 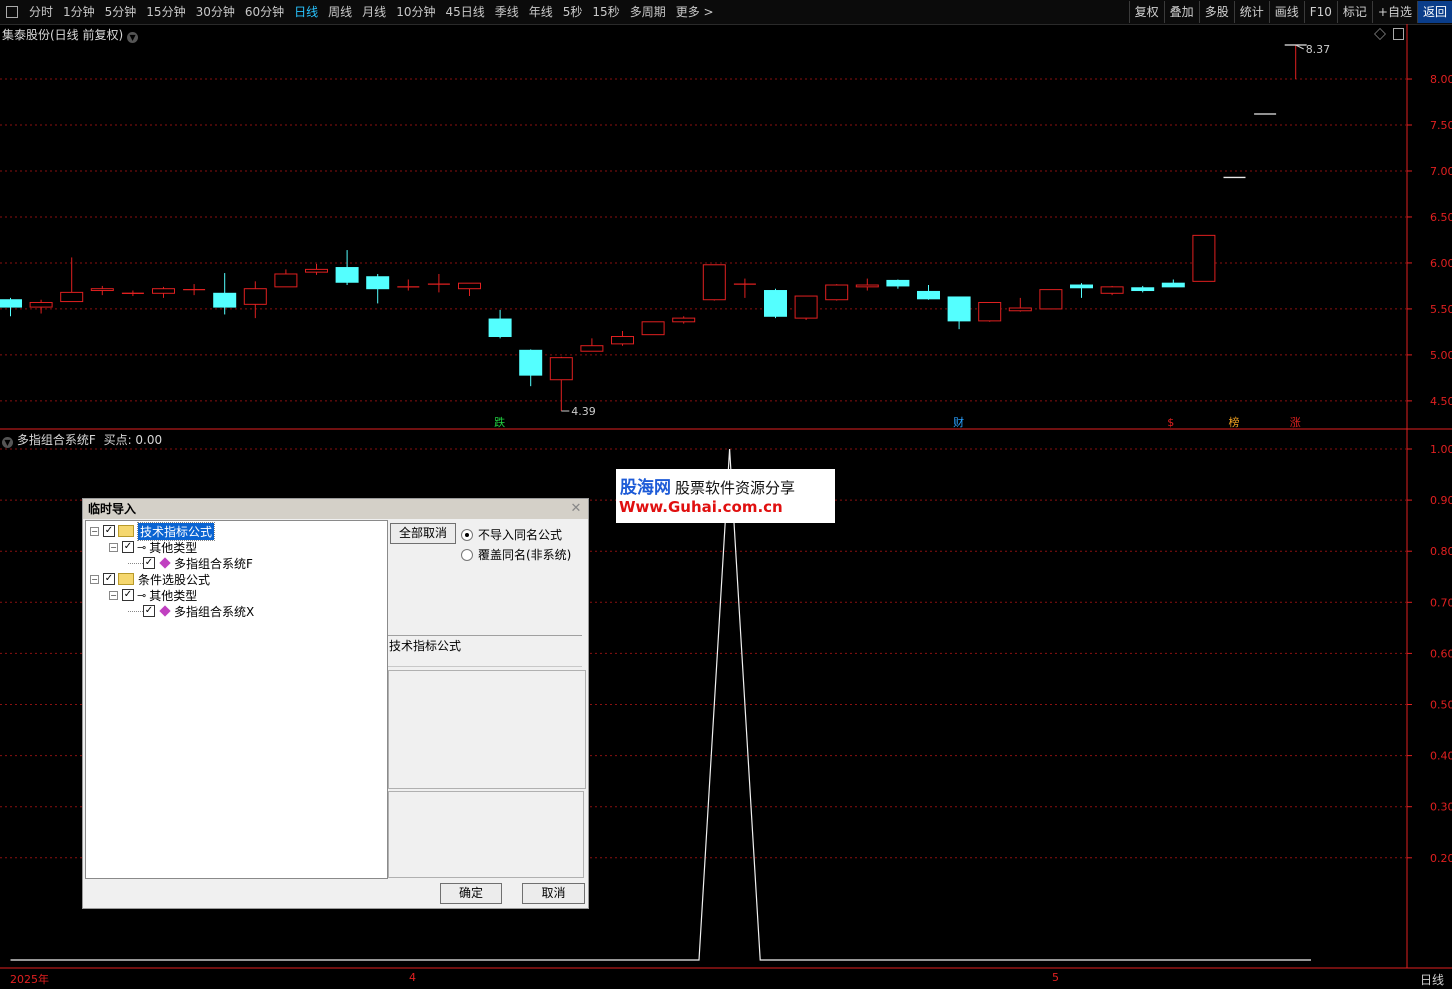 What do you see at coordinates (467, 534) in the screenshot?
I see `radio-dot-selected` at bounding box center [467, 534].